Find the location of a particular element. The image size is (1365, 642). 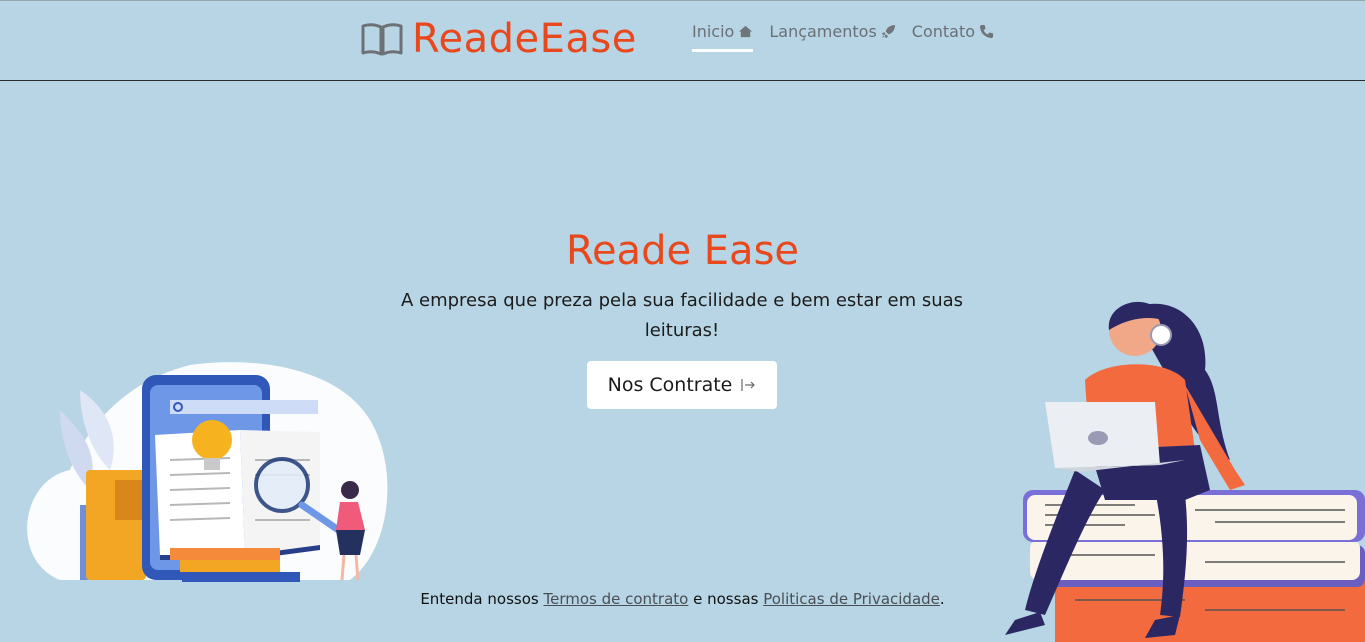

hero-title: Reade Ease is located at coordinates (682, 251).